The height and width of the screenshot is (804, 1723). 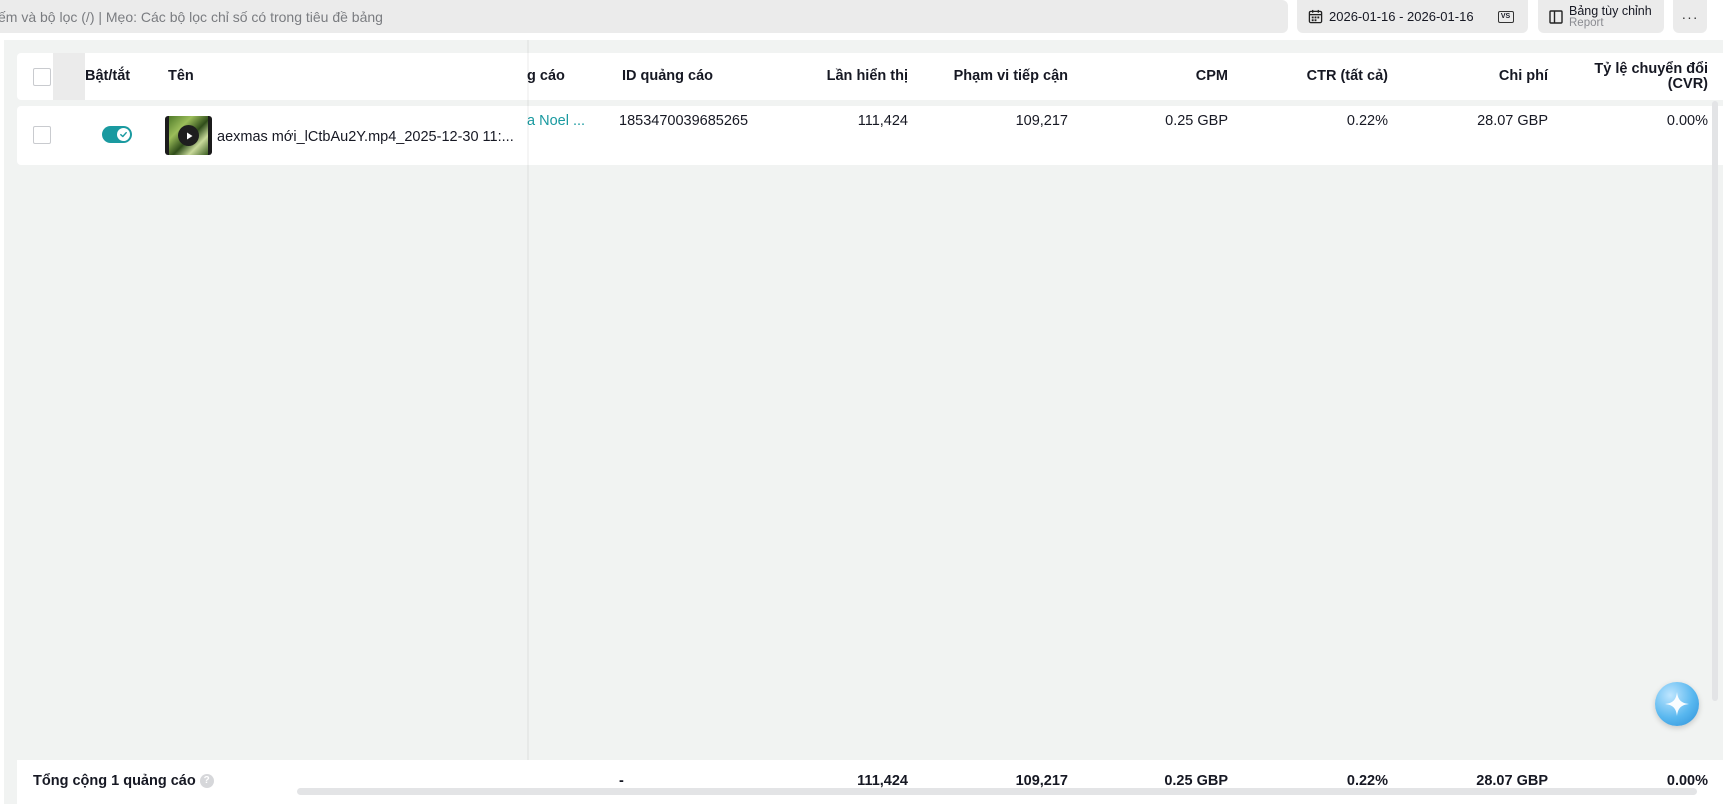 I want to click on custom-table-button: Bảng tùy chỉnh Report, so click(x=1601, y=16).